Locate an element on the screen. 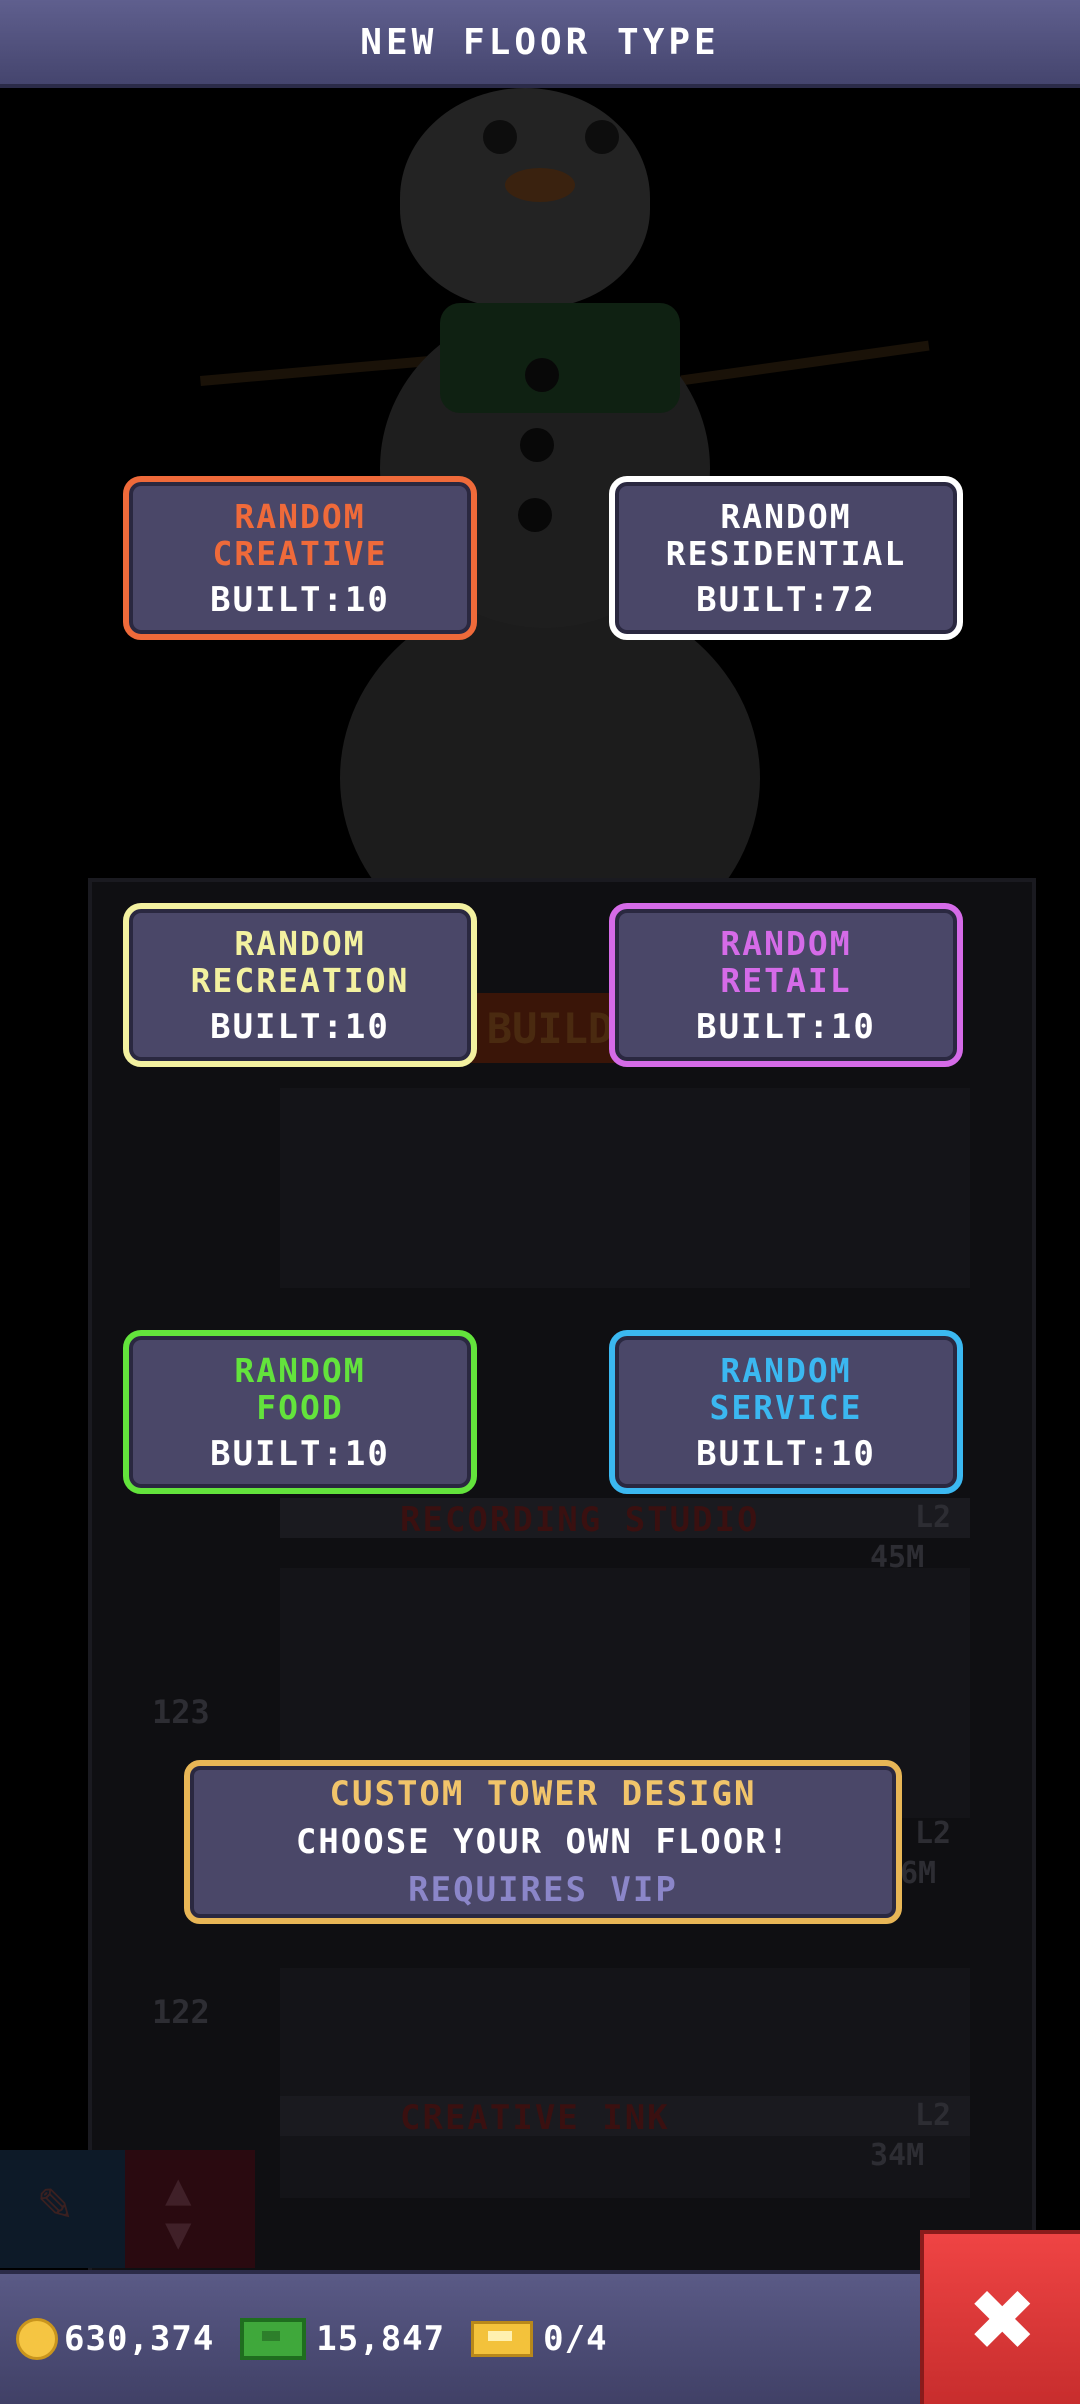 This screenshot has width=1080, height=2404. random-food-button: RANDOM FOOD BUILT:10 is located at coordinates (300, 1412).